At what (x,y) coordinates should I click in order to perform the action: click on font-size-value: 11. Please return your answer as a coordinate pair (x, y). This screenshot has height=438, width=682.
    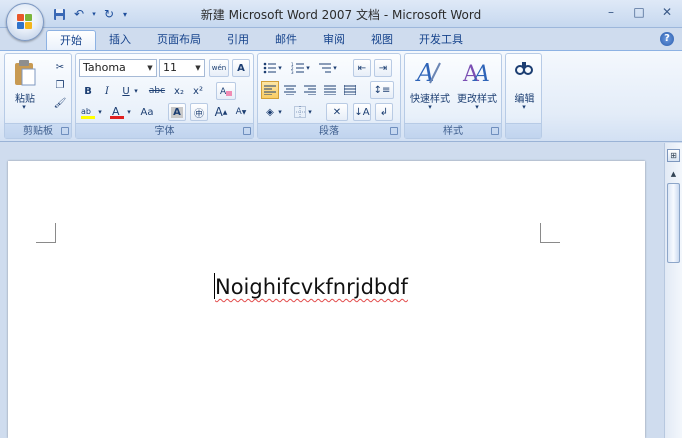
    Looking at the image, I should click on (170, 67).